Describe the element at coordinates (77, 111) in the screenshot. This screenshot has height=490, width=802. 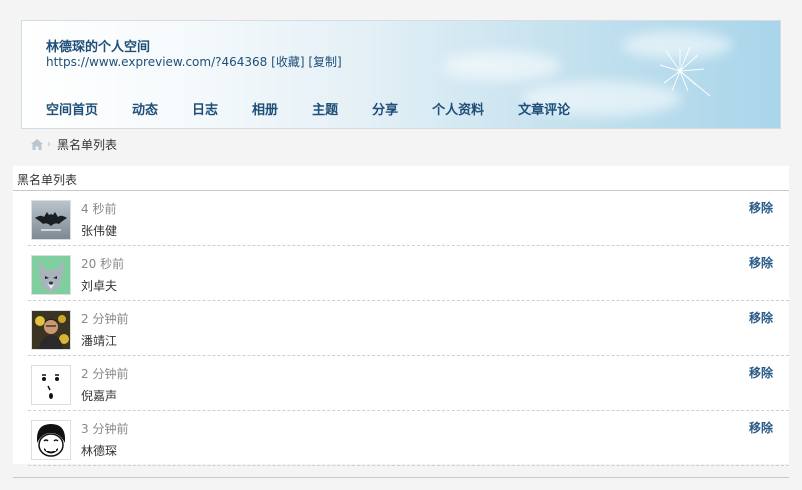
I see `nav-item-home: 空间首页` at that location.